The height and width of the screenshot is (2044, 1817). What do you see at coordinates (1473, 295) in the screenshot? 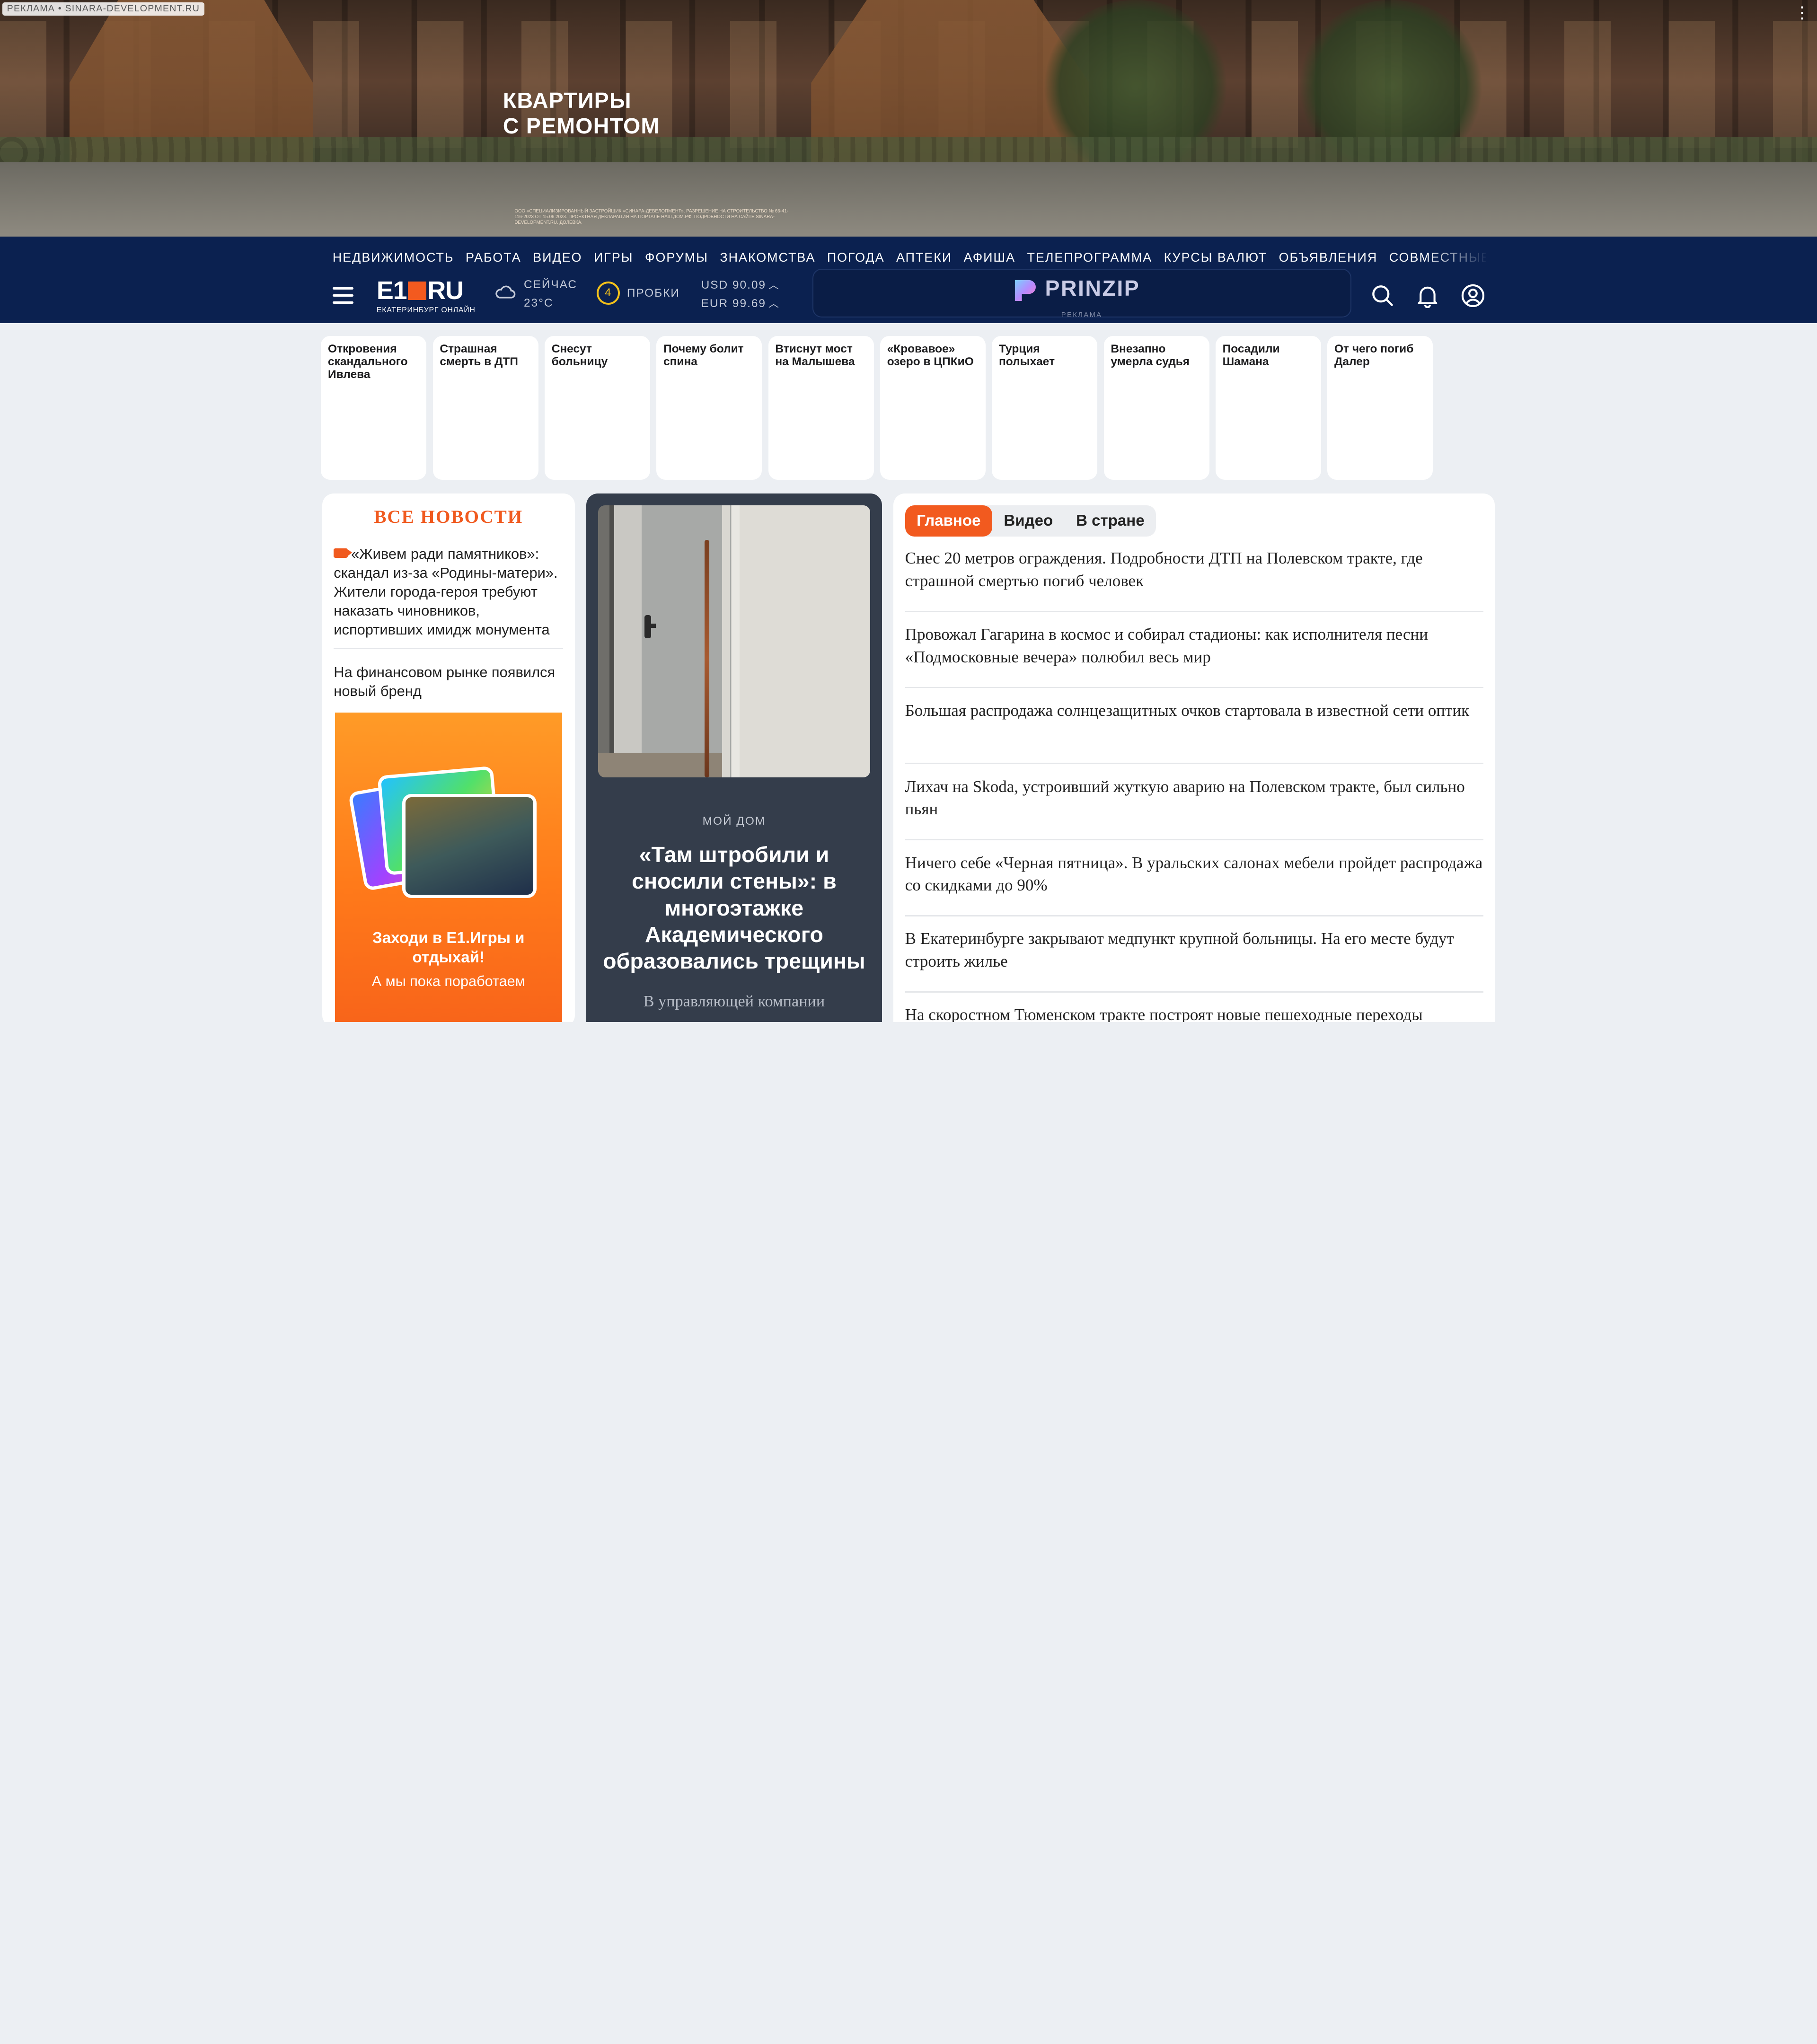
I see `user-icon` at bounding box center [1473, 295].